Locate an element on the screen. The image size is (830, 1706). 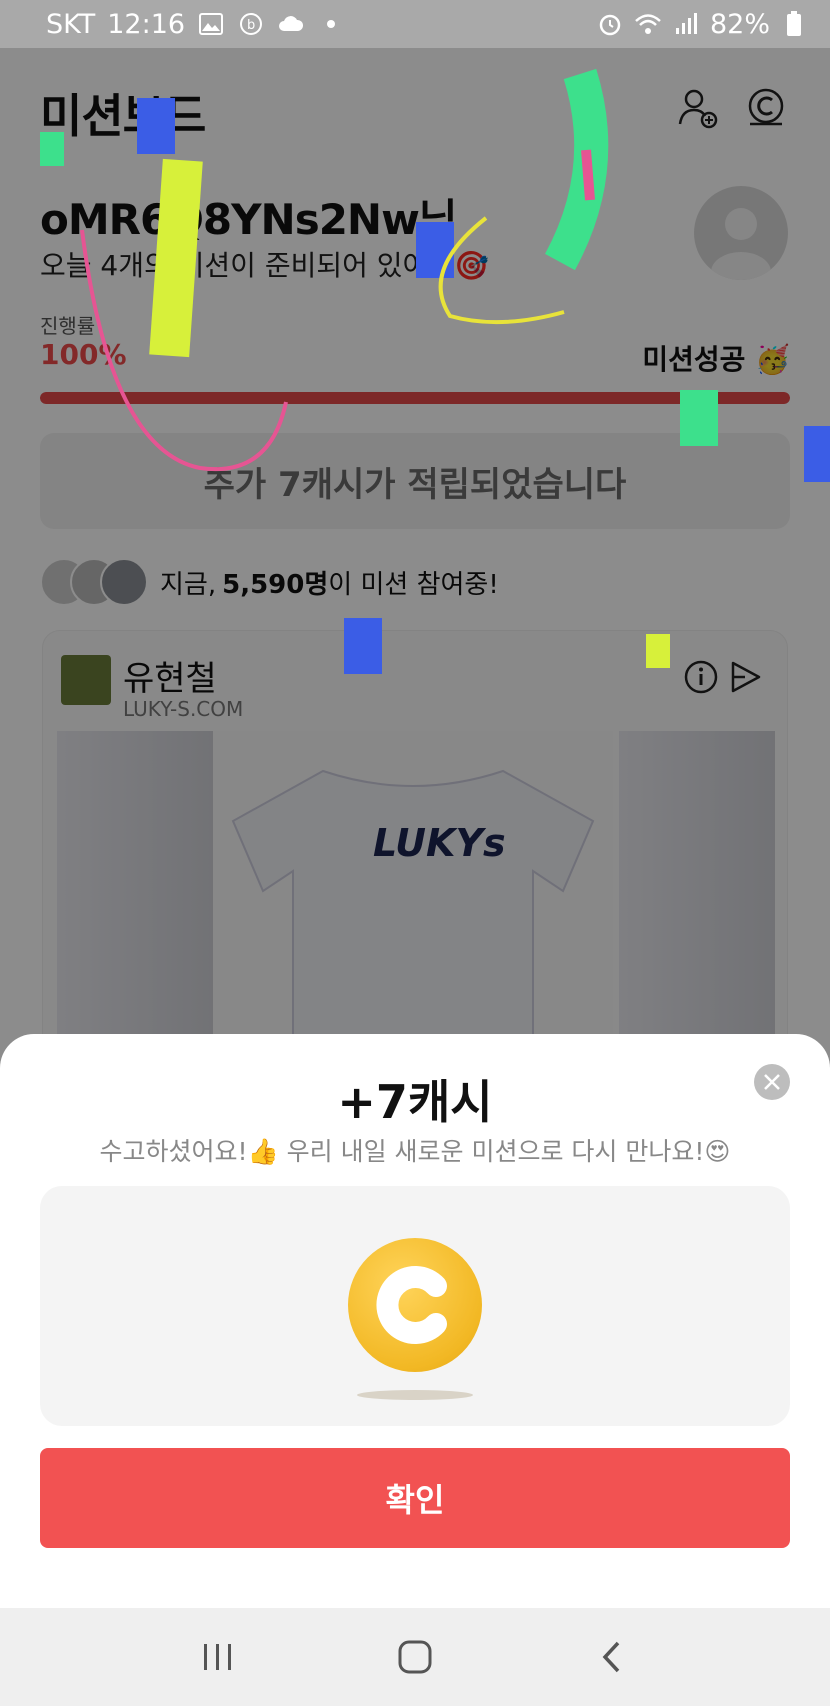
home-icon is located at coordinates (415, 1657).